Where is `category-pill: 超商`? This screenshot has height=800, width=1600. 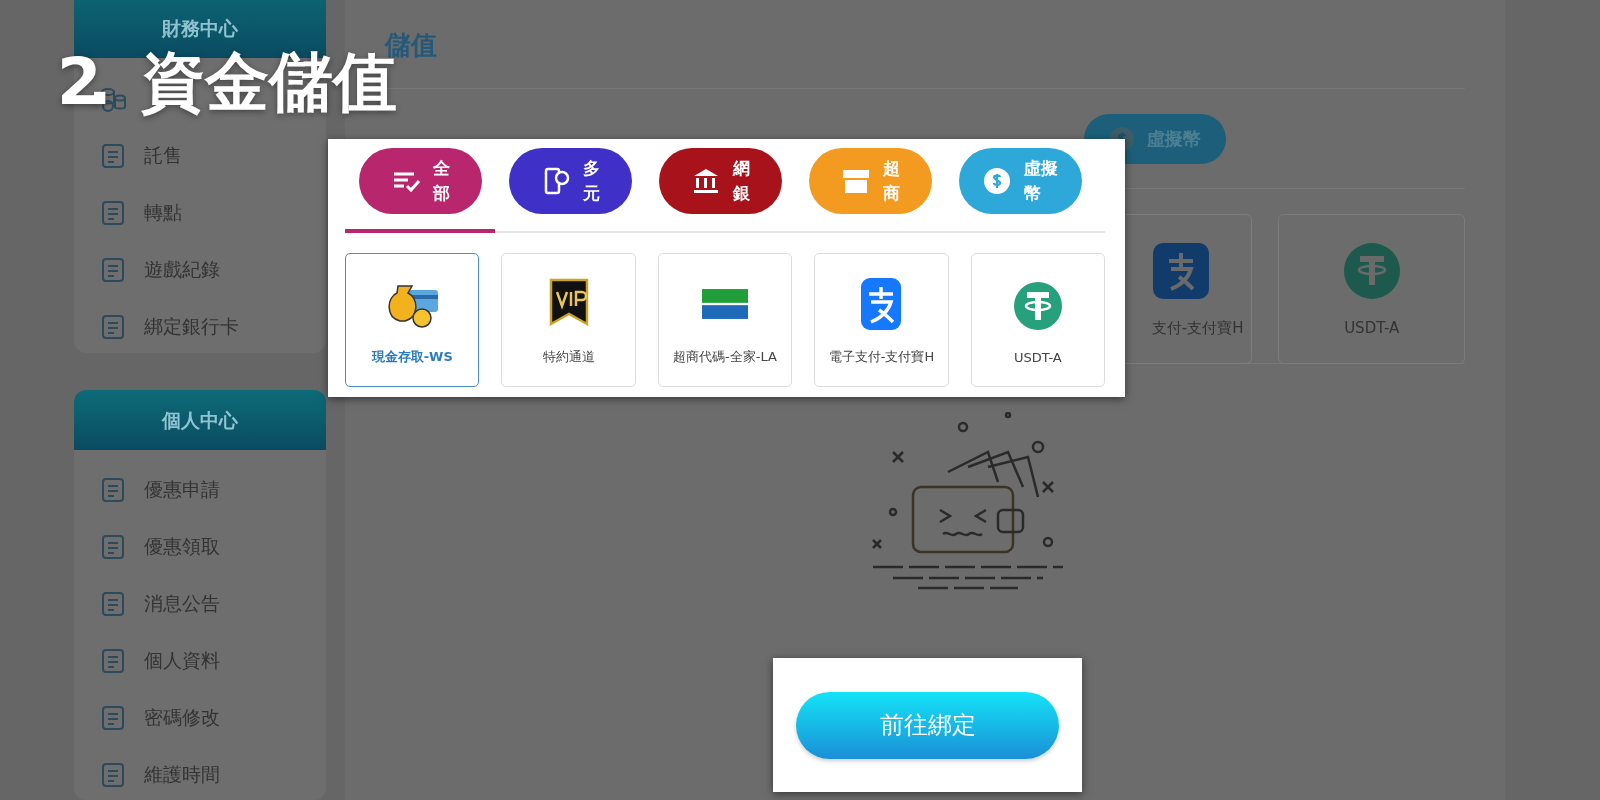 category-pill: 超商 is located at coordinates (870, 181).